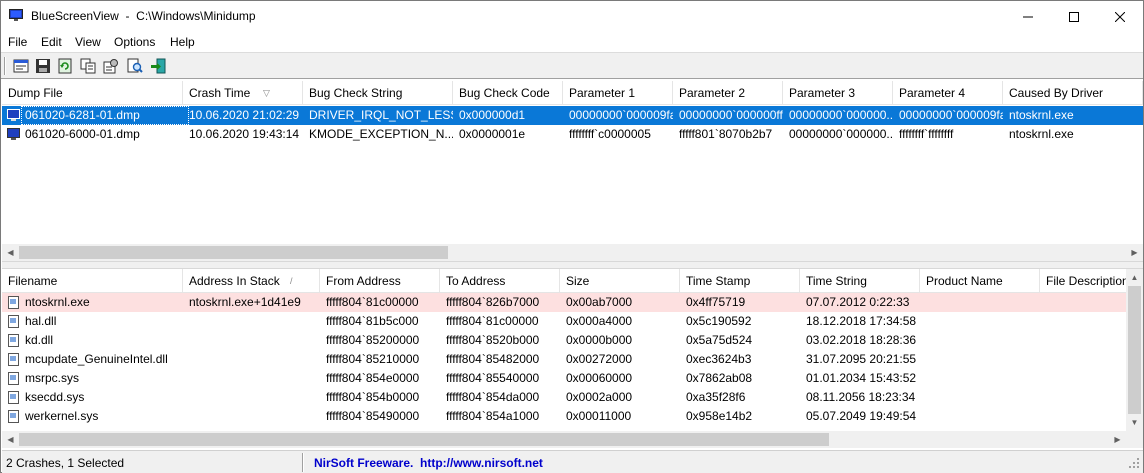  Describe the element at coordinates (719, 321) in the screenshot. I see `cell-time-stamp: 0x5c190592` at that location.